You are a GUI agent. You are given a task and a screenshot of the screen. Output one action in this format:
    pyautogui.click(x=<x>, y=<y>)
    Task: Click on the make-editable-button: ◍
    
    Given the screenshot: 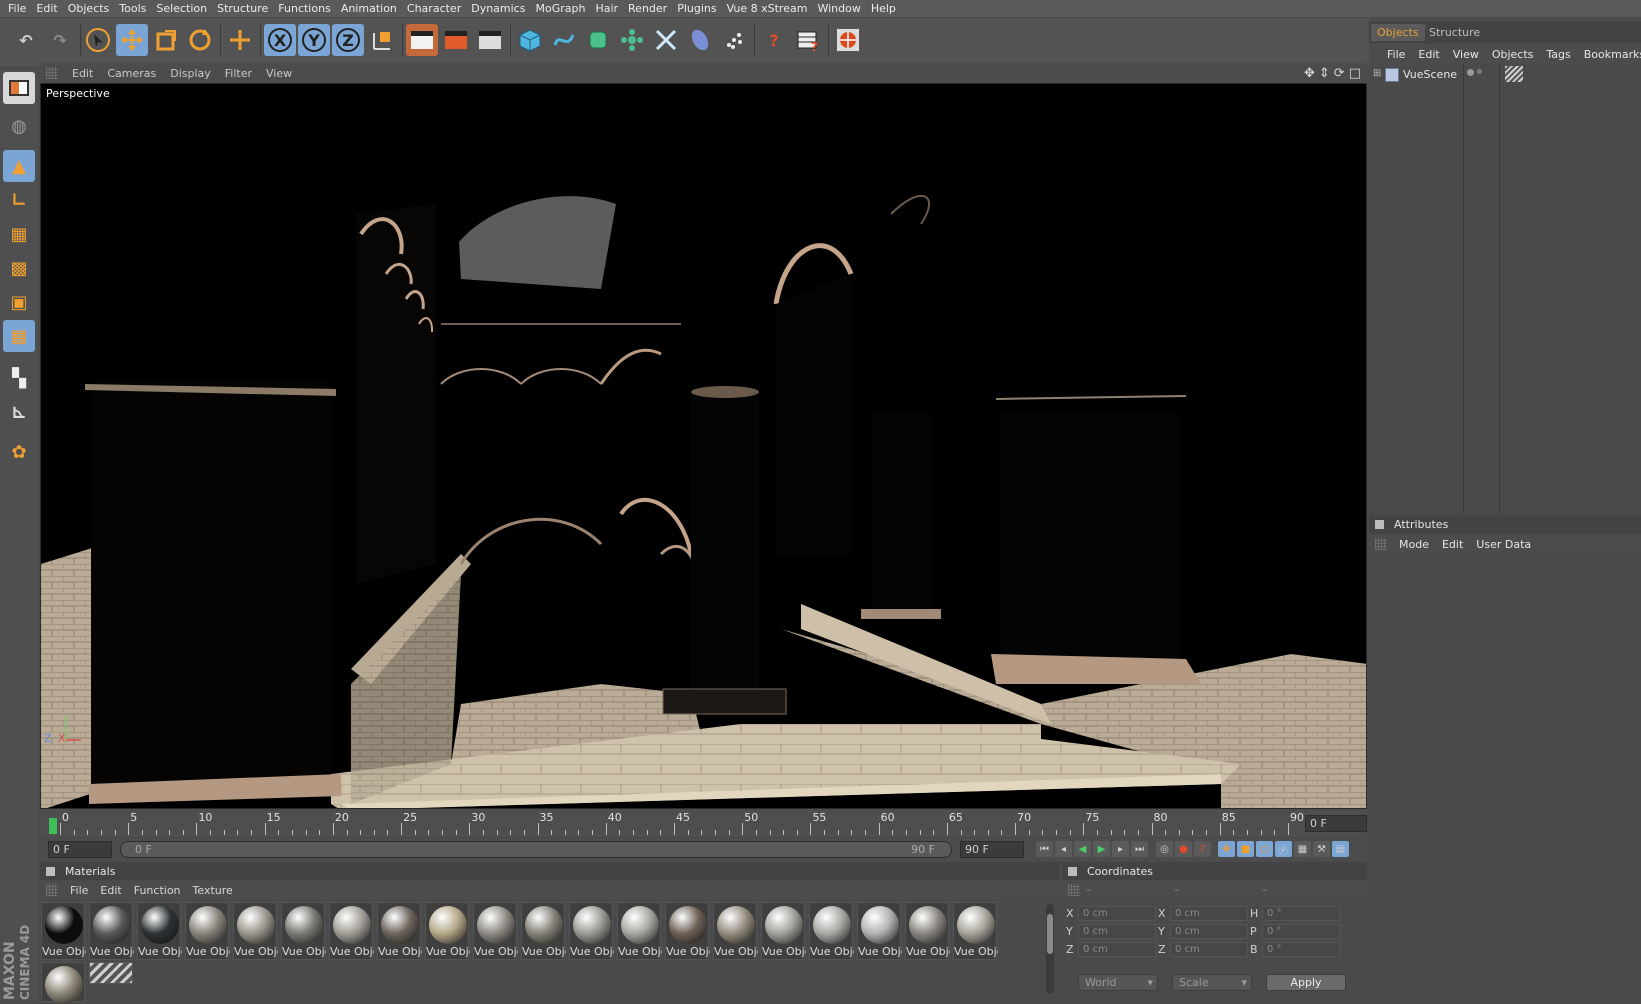 What is the action you would take?
    pyautogui.click(x=19, y=126)
    